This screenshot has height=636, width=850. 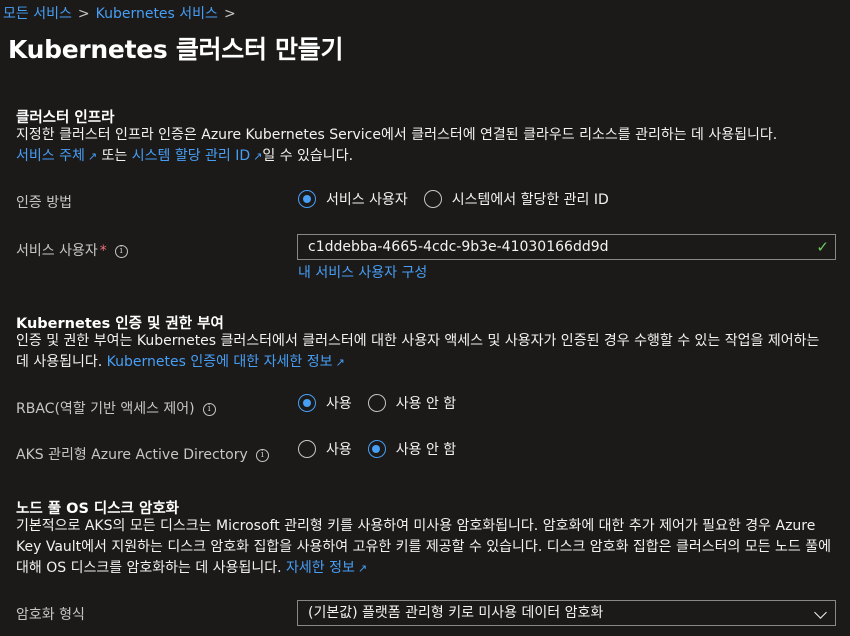 I want to click on encryption-type-dropdown: (기본값) 플랫폼 관리형 키로 미사용 데이터 암호화, so click(x=566, y=613).